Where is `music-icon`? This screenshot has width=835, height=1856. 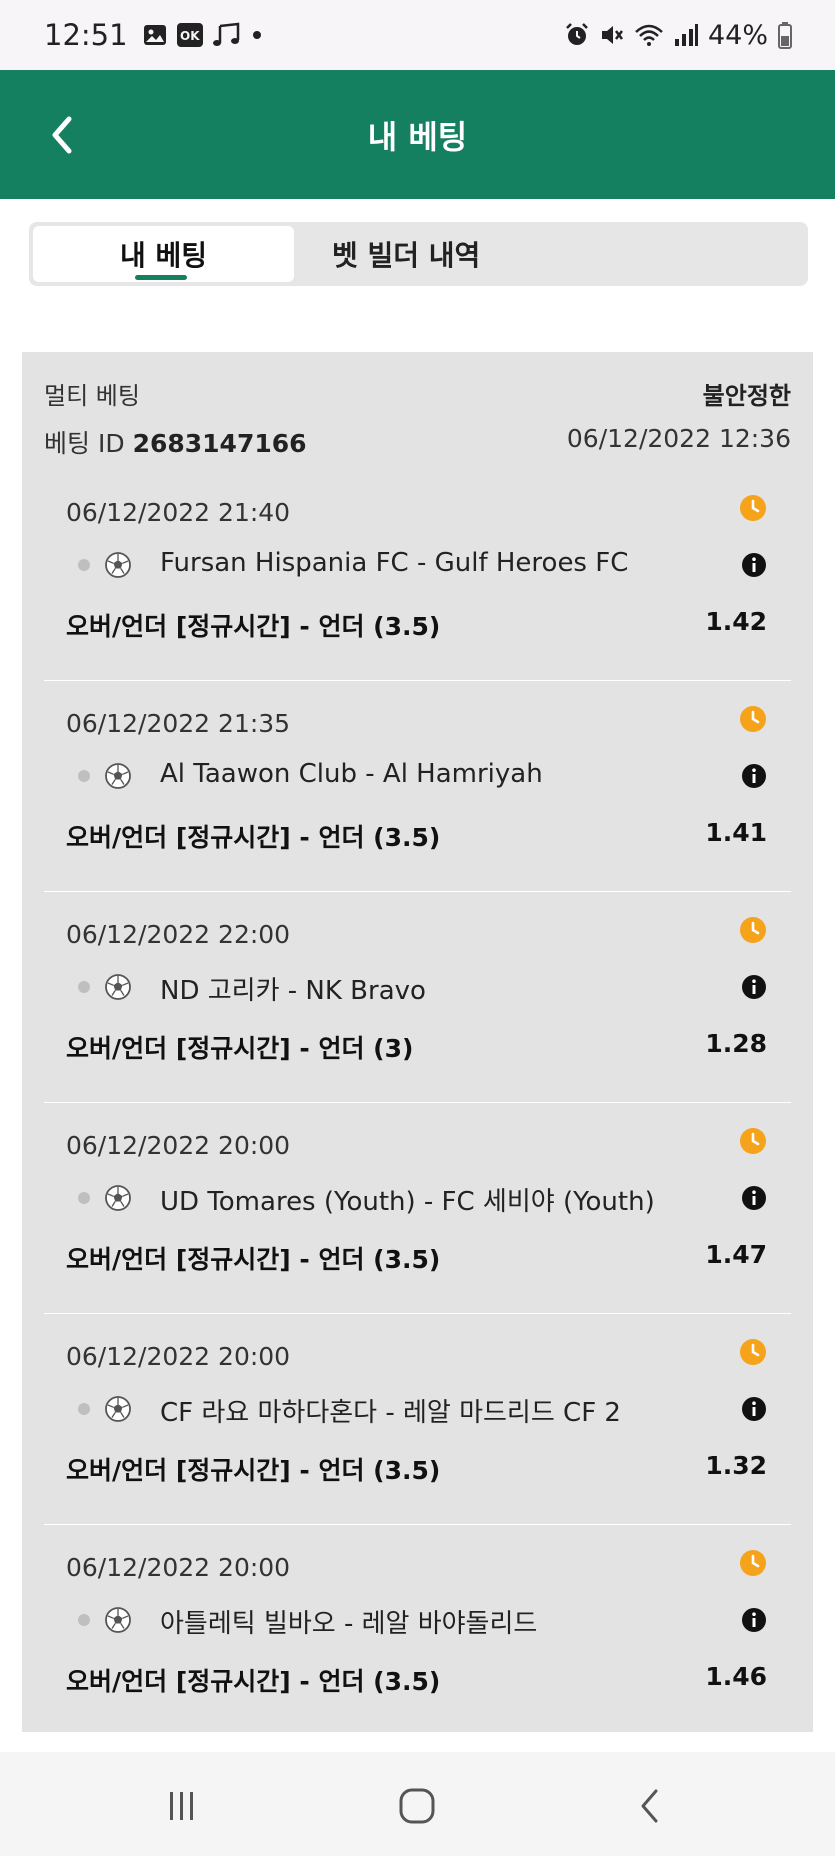 music-icon is located at coordinates (227, 35).